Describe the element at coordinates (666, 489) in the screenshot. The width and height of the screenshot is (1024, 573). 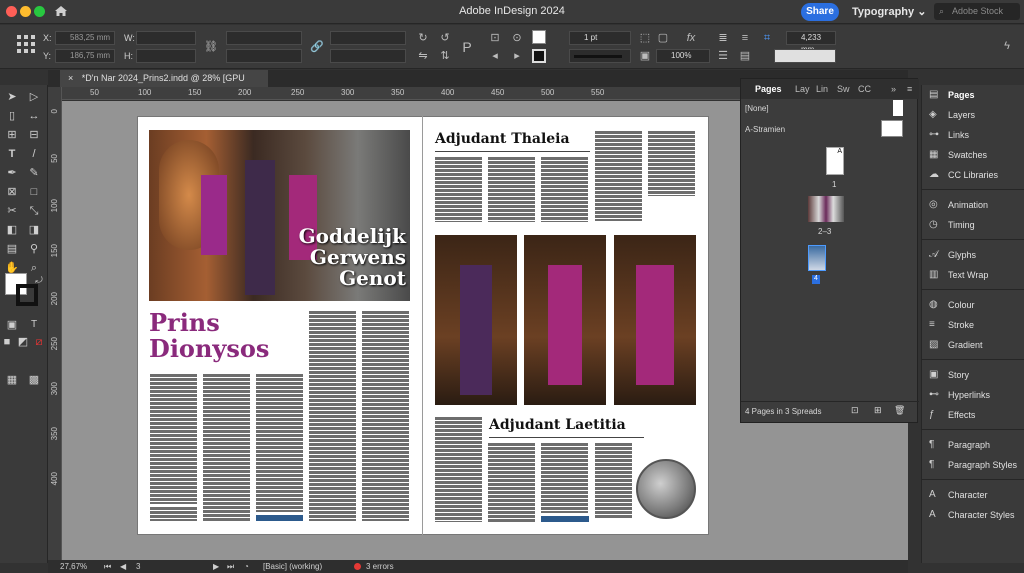
I see `coin-image` at that location.